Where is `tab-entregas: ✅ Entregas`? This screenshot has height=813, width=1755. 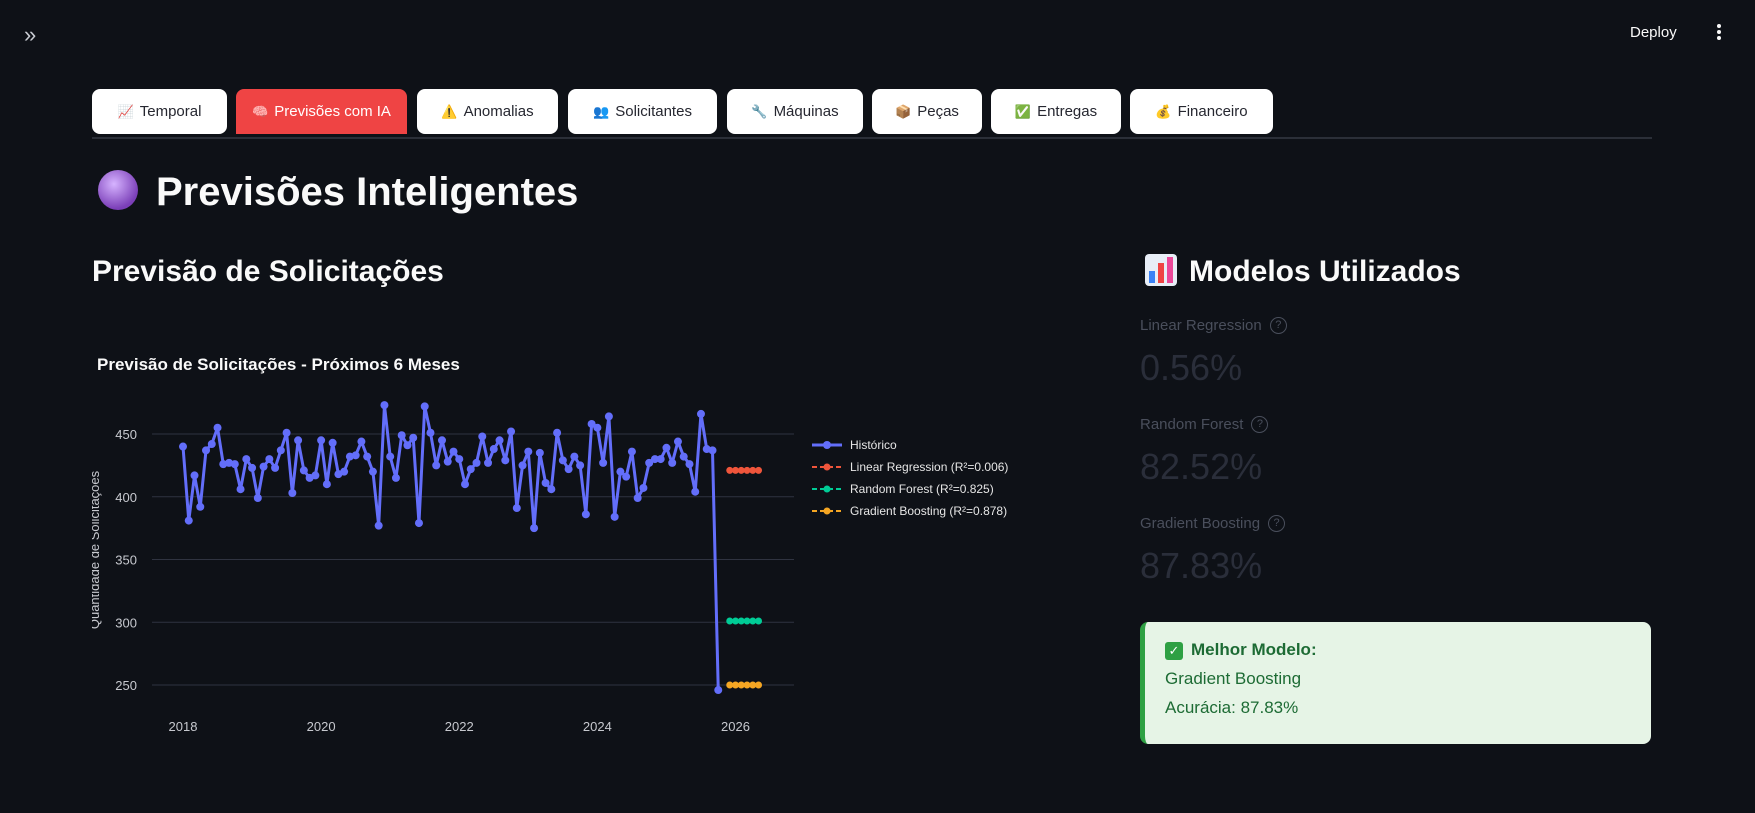
tab-entregas: ✅ Entregas is located at coordinates (1056, 111).